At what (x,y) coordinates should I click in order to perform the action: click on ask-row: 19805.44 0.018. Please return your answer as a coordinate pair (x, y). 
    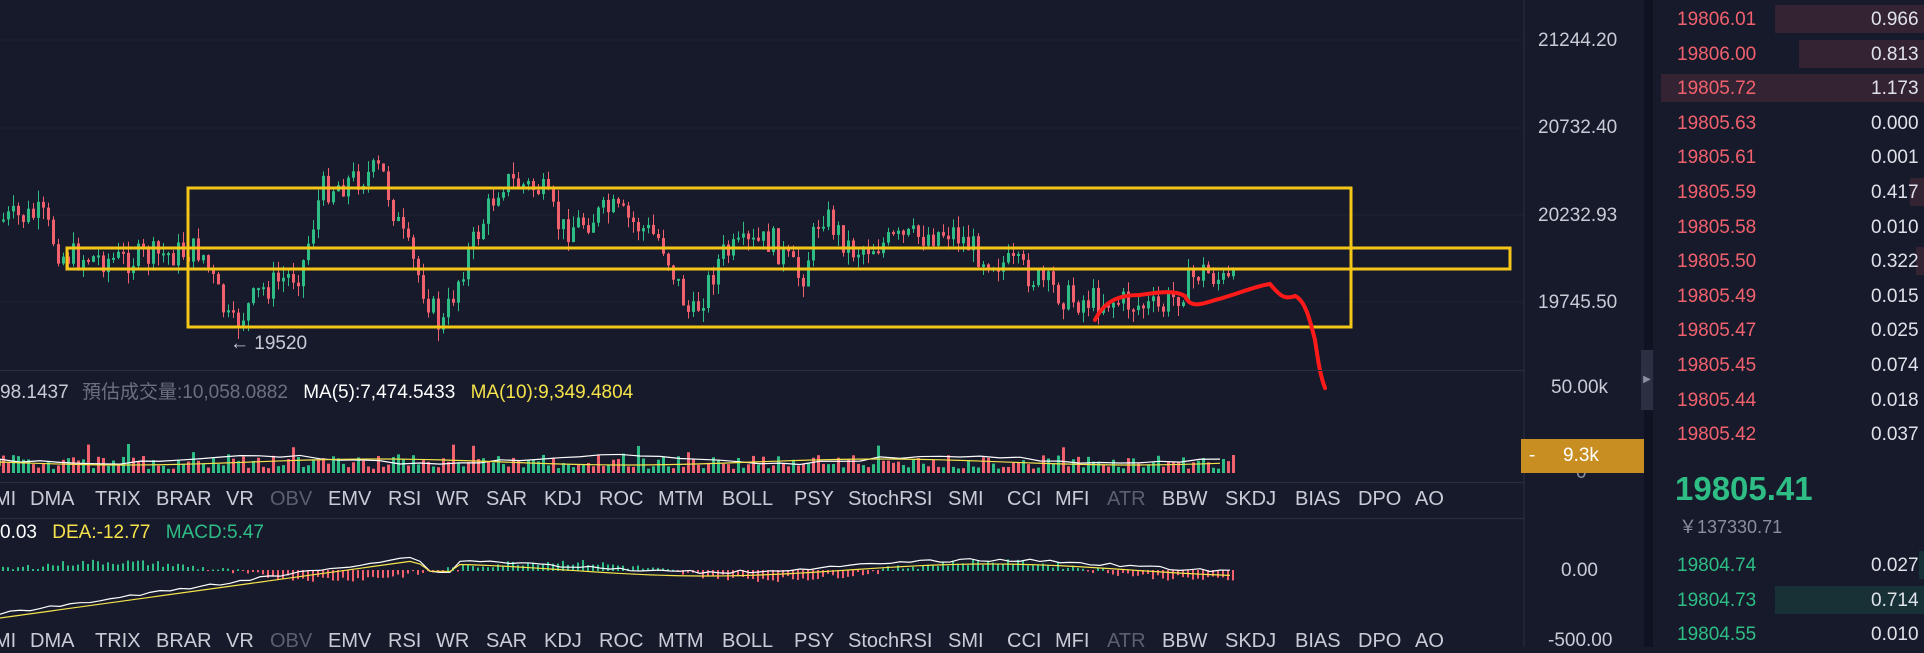
    Looking at the image, I should click on (1788, 400).